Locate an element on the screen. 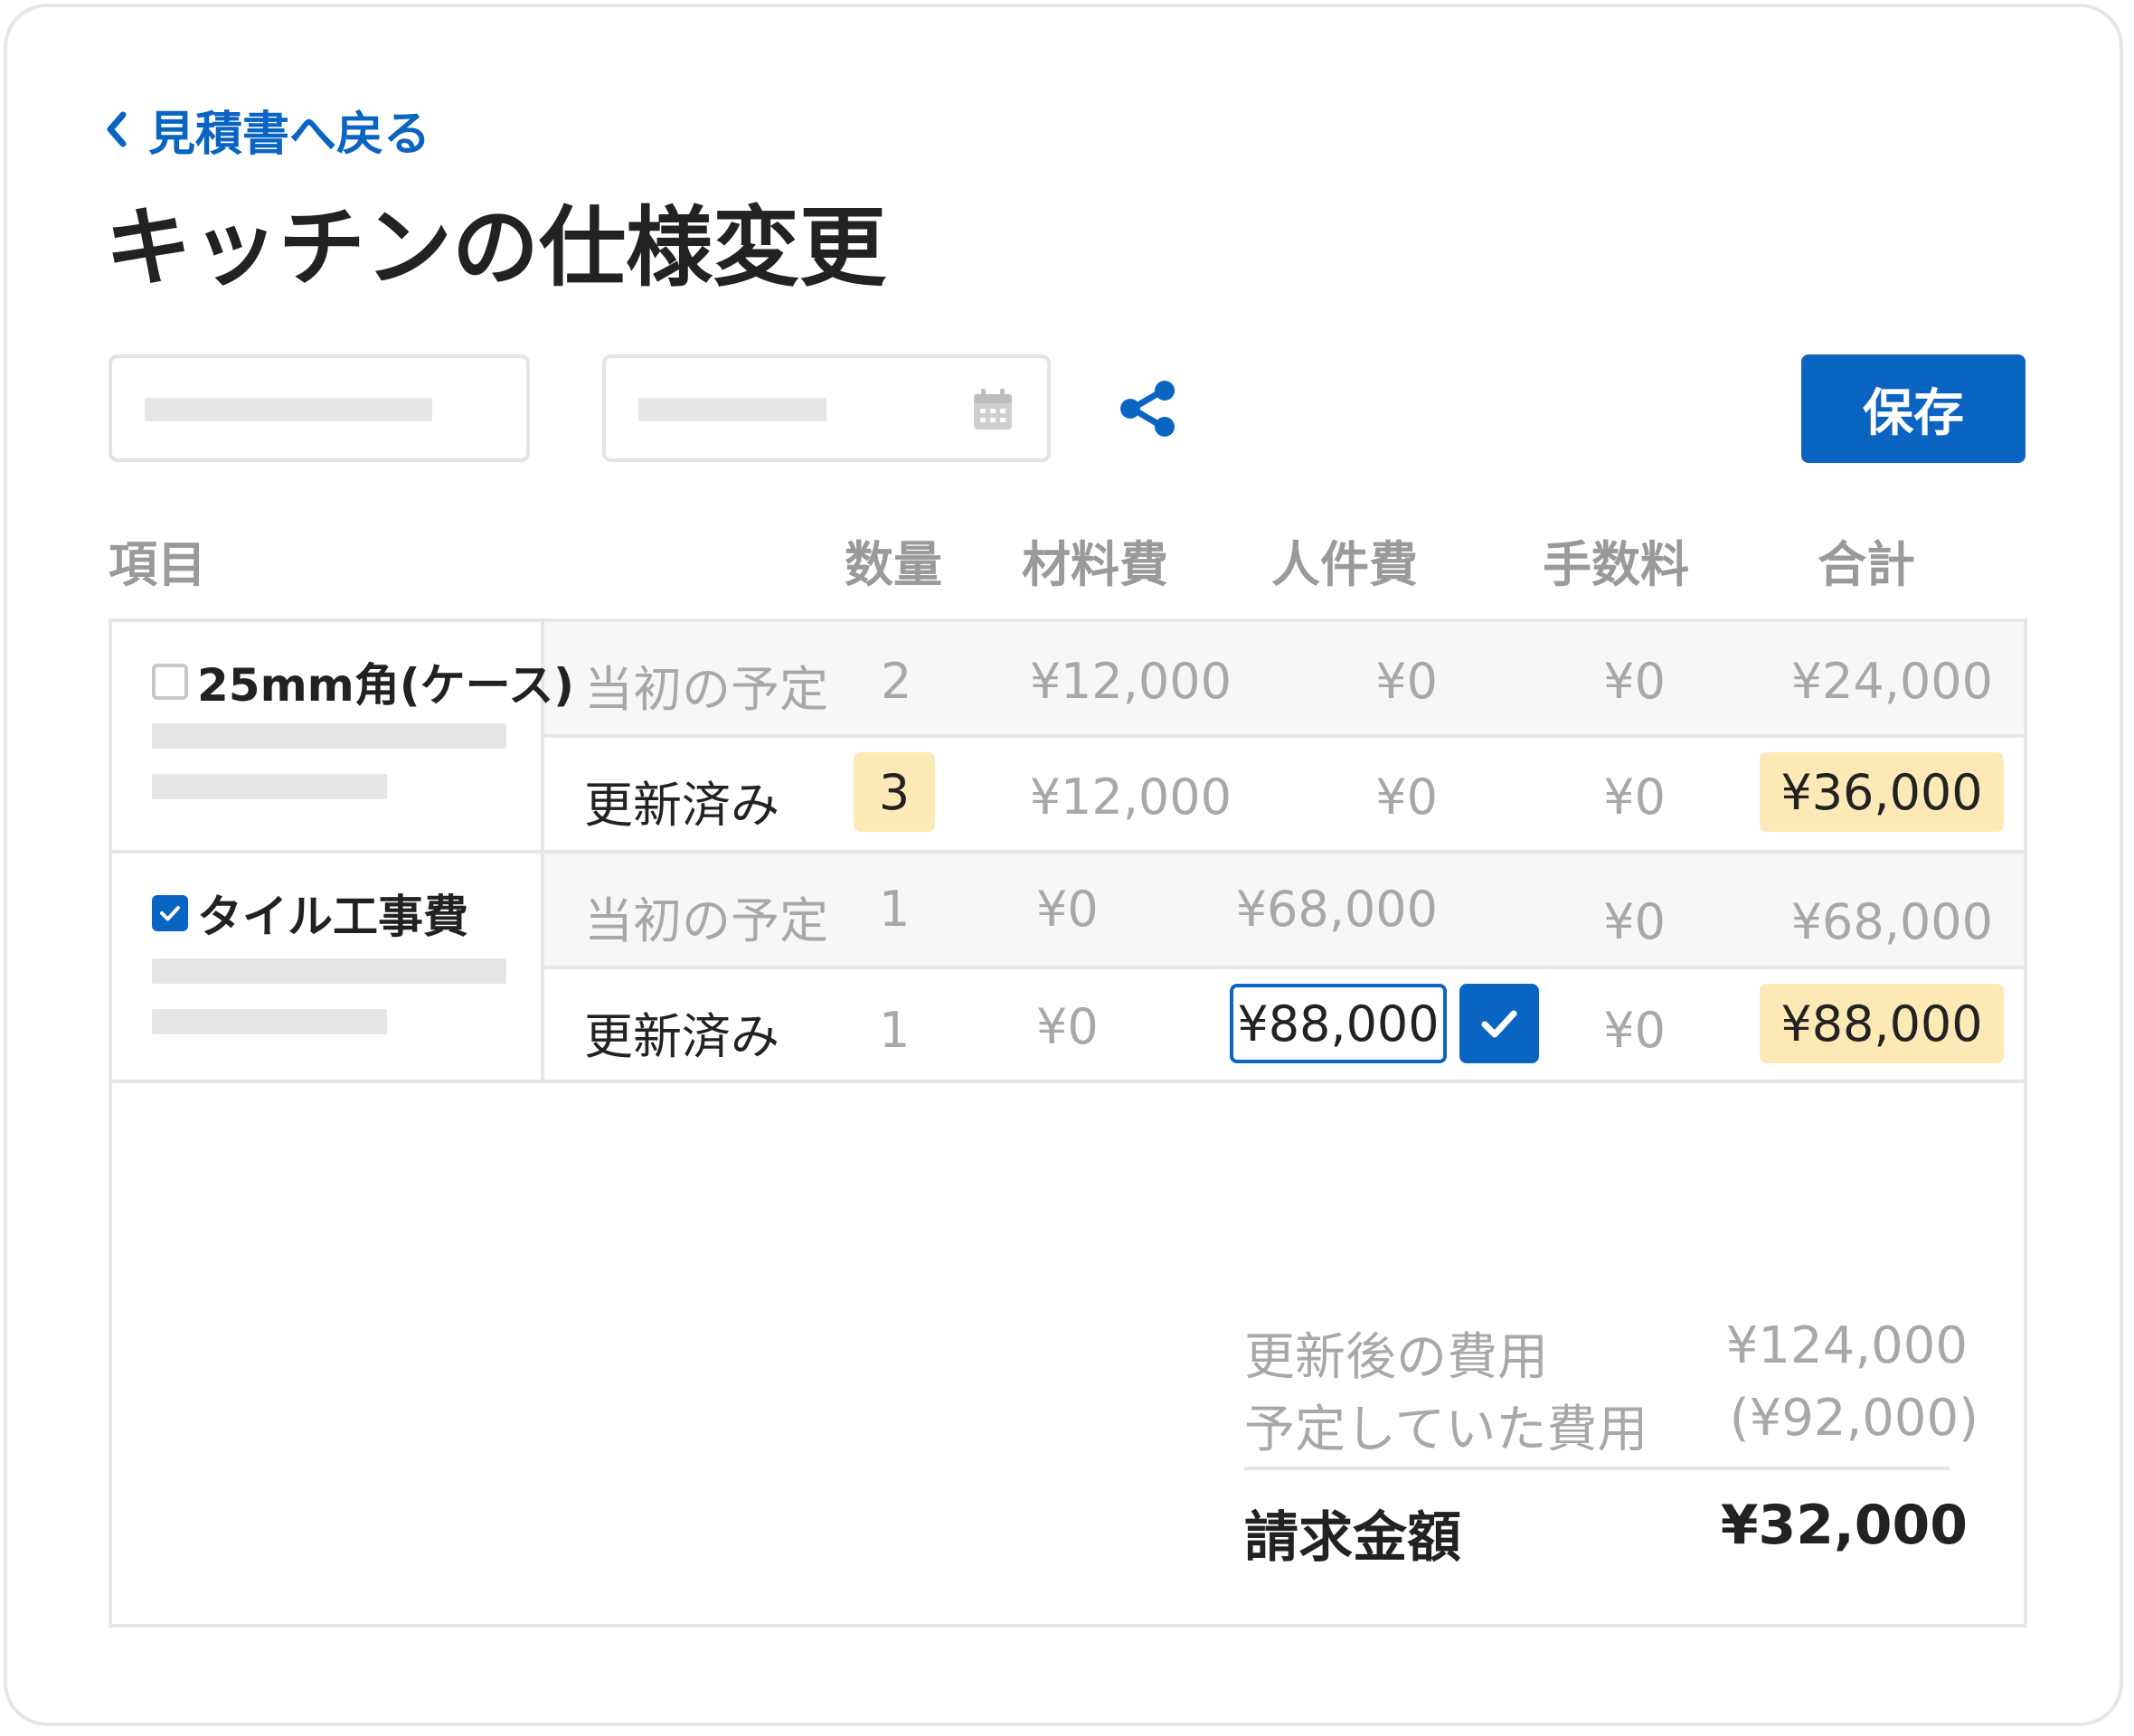 Image resolution: width=2134 pixels, height=1736 pixels. updated-qty-highlight: 3 is located at coordinates (894, 792).